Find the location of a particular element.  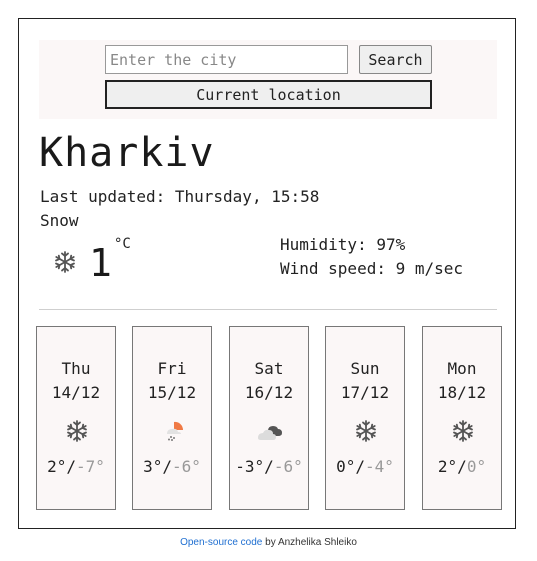

forecast-temps: -3°/-6° is located at coordinates (269, 466).